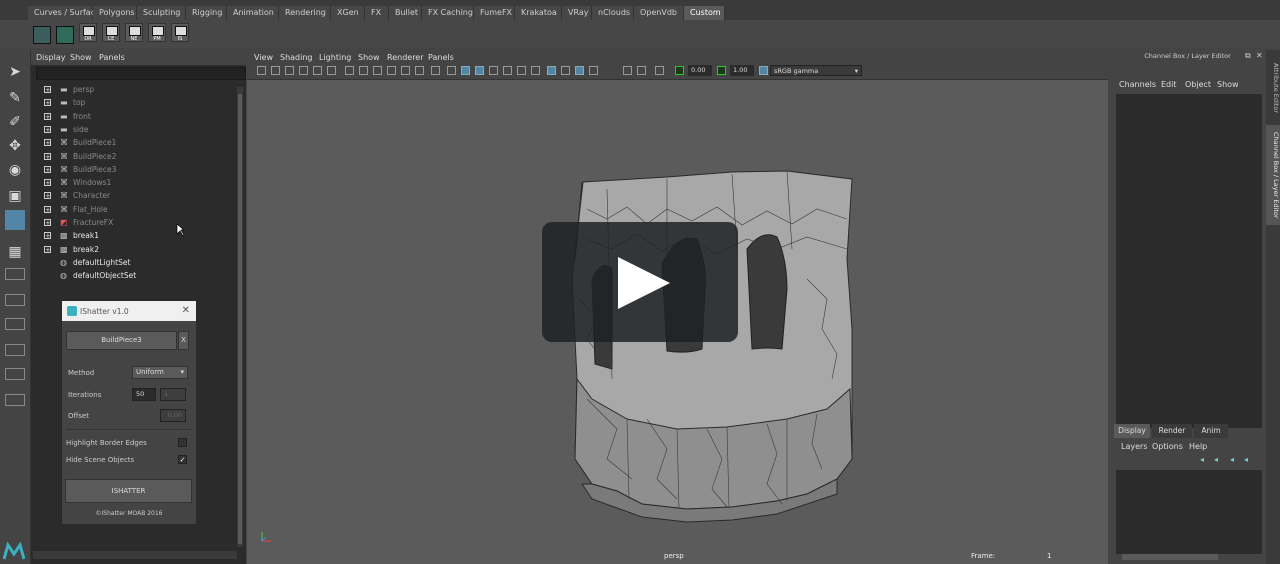 The image size is (1280, 564). Describe the element at coordinates (42, 35) in the screenshot. I see `shelf-editor-icon` at that location.